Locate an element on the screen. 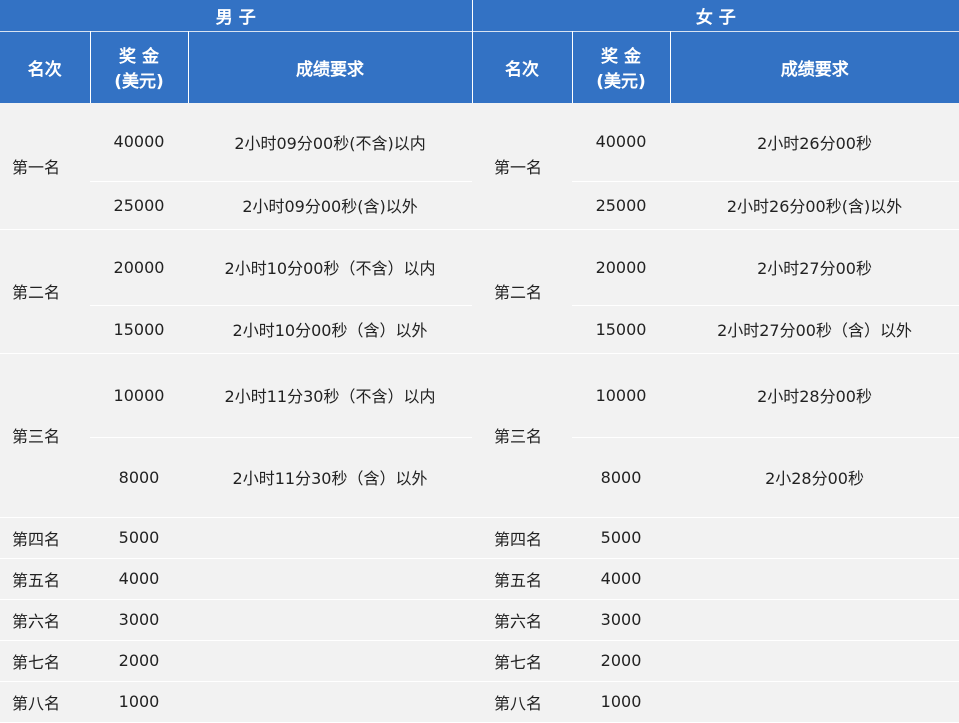  table-row: 第四名 5000 第四名 5000 is located at coordinates (479, 538).